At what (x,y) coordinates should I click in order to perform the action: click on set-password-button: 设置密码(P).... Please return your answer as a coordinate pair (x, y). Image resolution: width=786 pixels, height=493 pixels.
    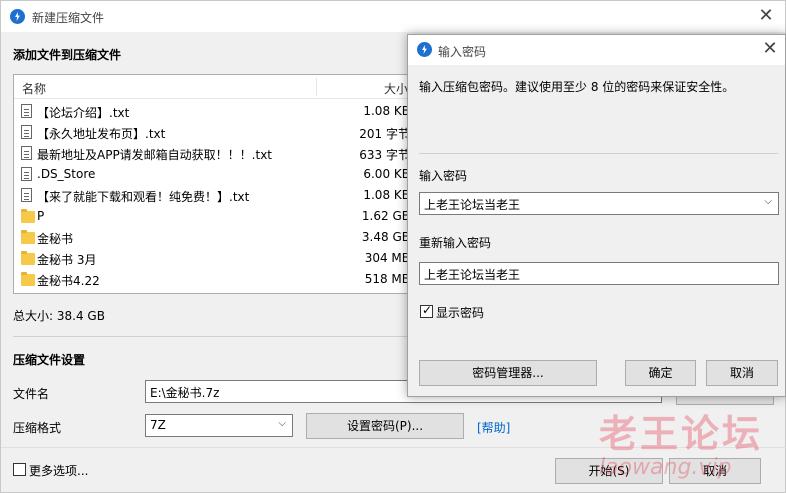
    Looking at the image, I should click on (385, 426).